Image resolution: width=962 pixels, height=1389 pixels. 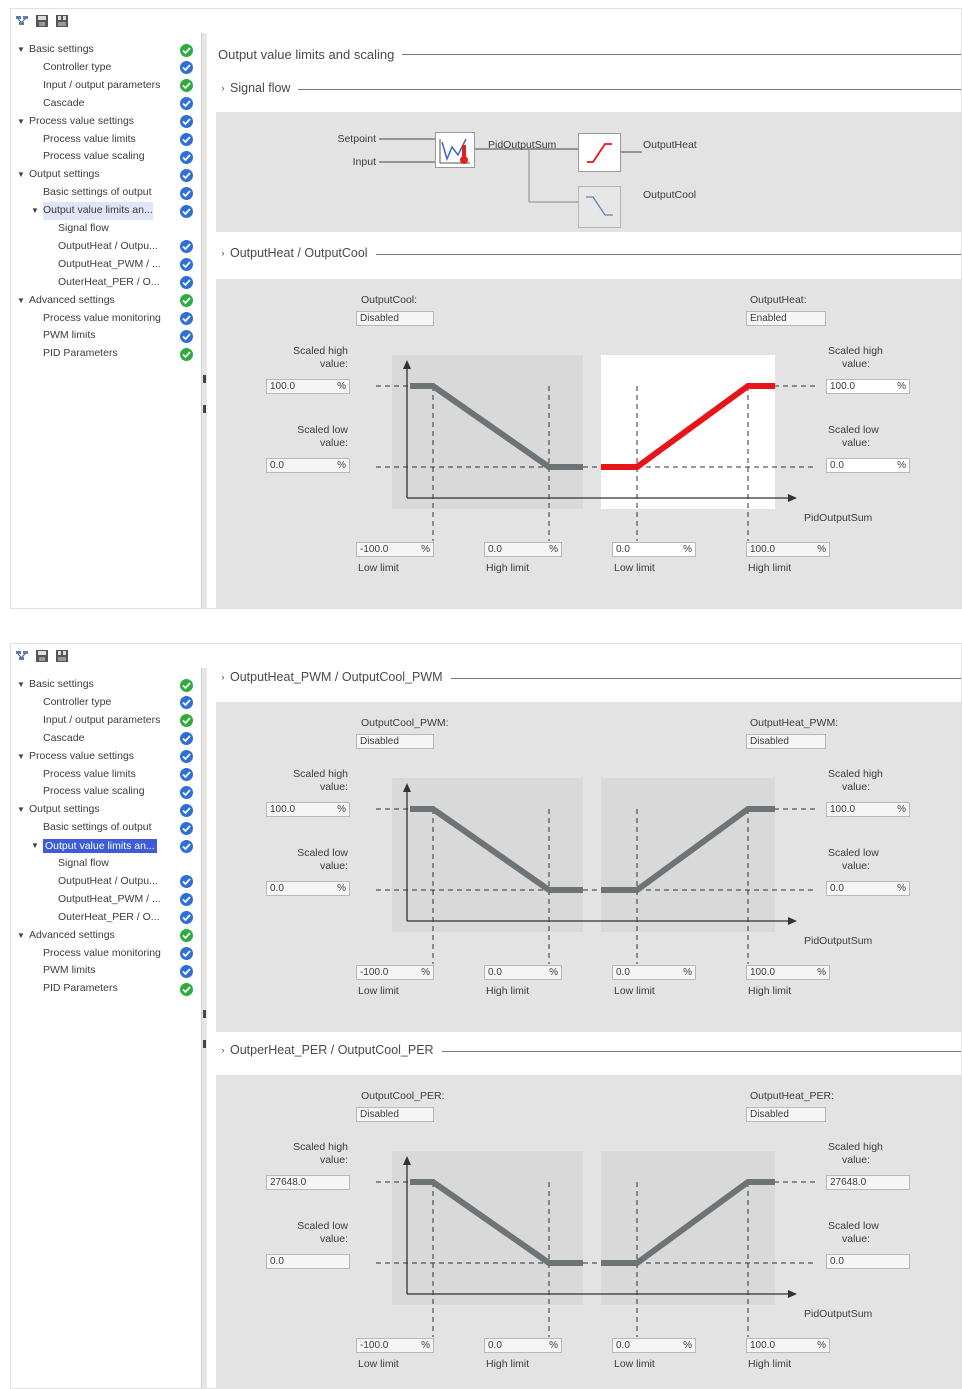 I want to click on heat-scaled-low-field: 0.0, so click(x=868, y=1261).